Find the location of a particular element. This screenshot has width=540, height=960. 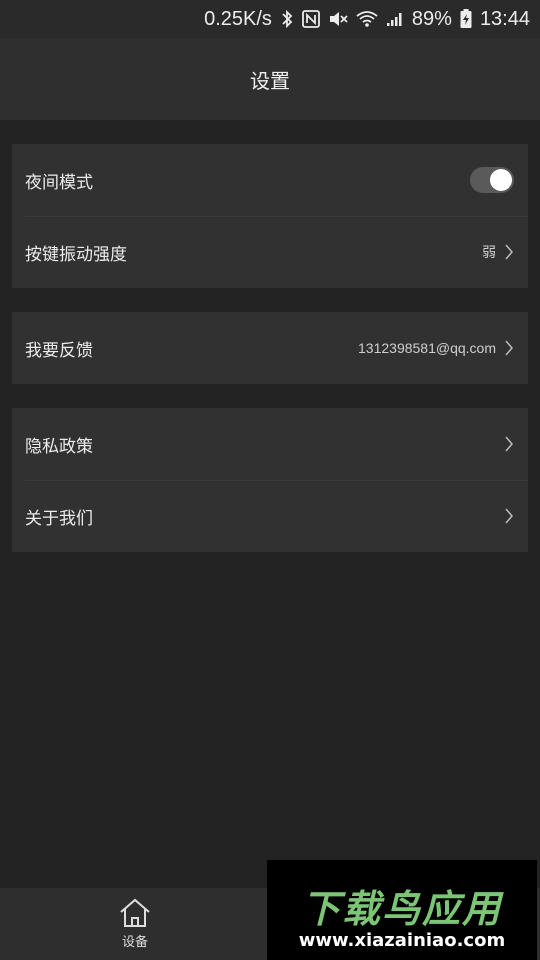

privacy-policy-label: 隐私政策 is located at coordinates (59, 446).